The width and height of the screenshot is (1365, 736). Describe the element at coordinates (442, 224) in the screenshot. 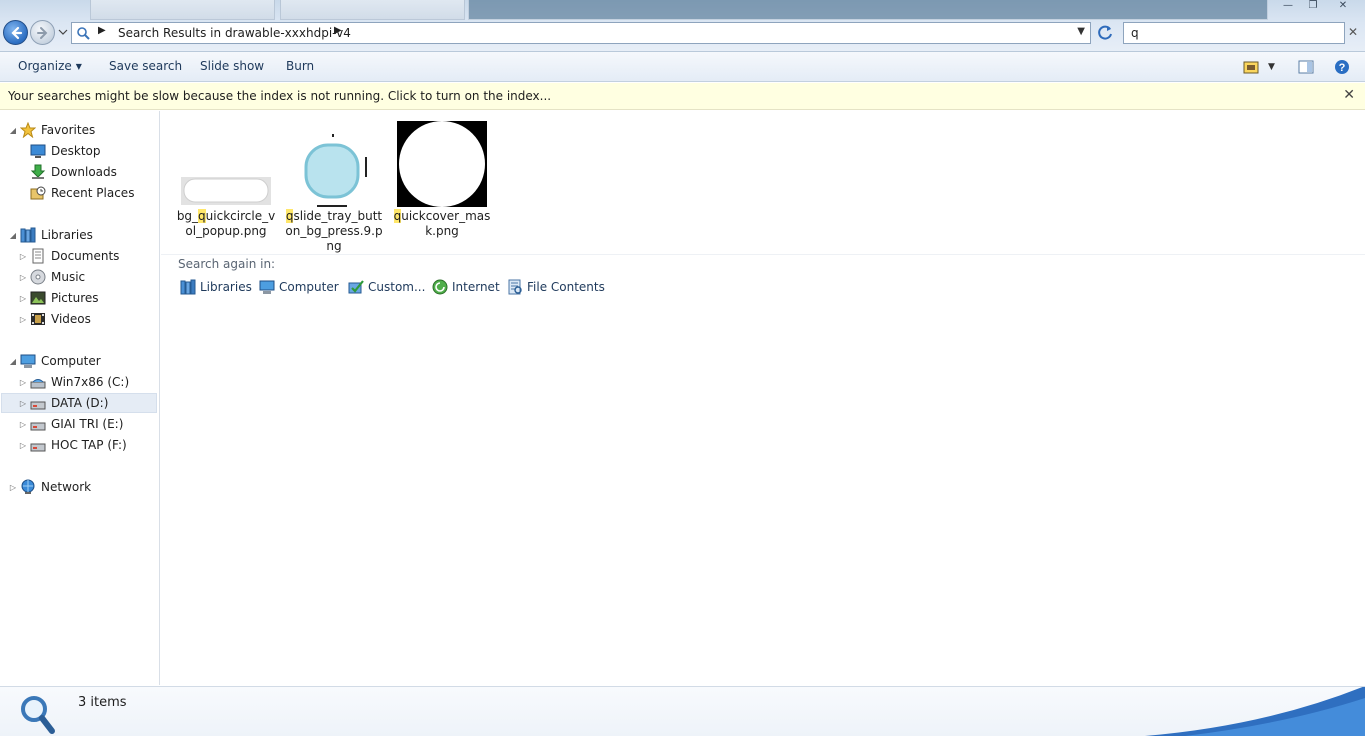

I see `file-name: quickcover_mask.png` at that location.